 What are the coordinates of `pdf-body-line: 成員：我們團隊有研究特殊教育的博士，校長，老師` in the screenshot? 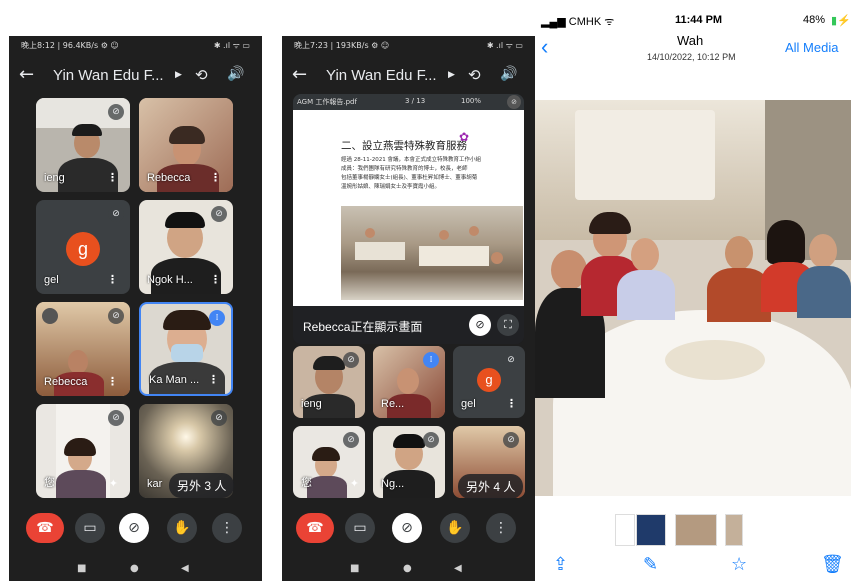 It's located at (404, 169).